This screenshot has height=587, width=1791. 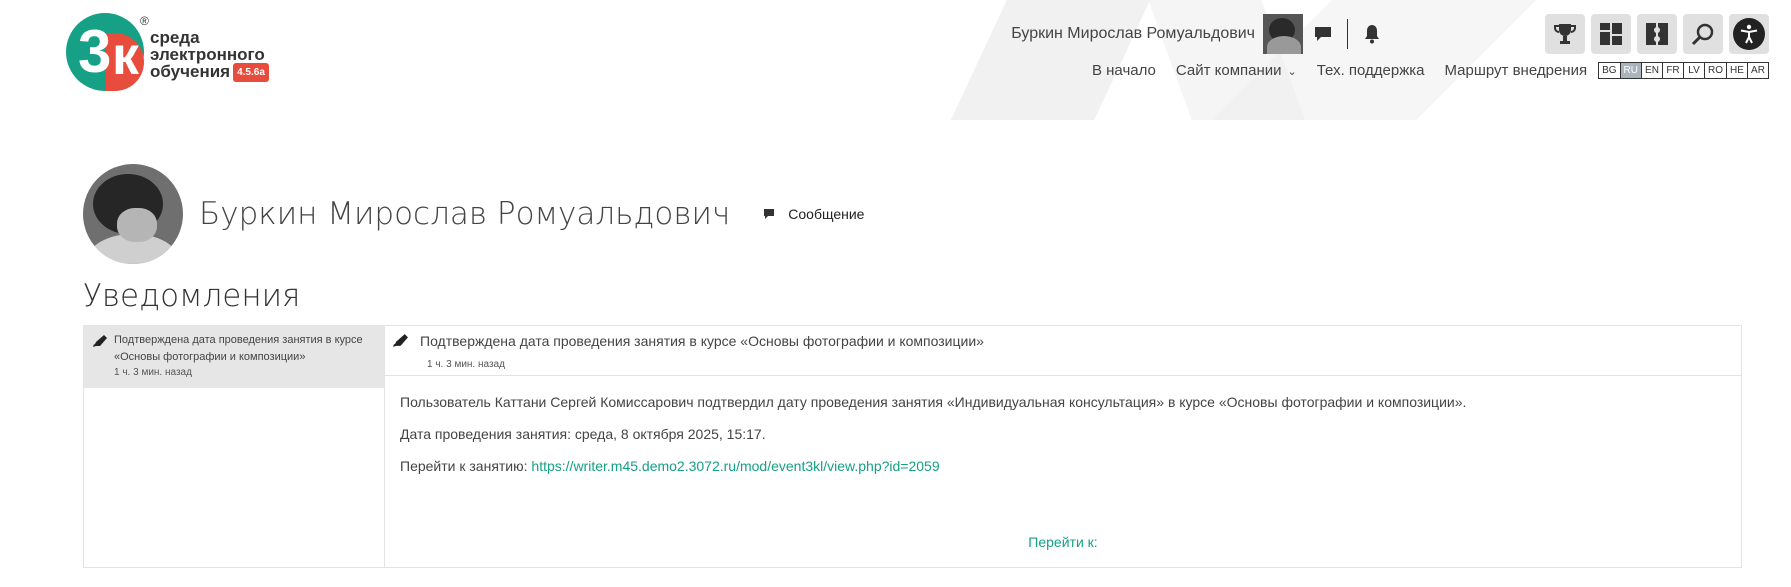 What do you see at coordinates (144, 21) in the screenshot?
I see `logo-registered-mark: ®` at bounding box center [144, 21].